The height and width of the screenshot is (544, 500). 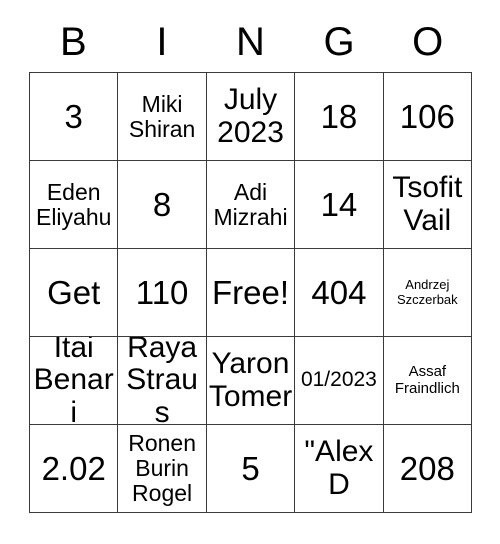 I want to click on bingo-cell: Get, so click(x=74, y=293).